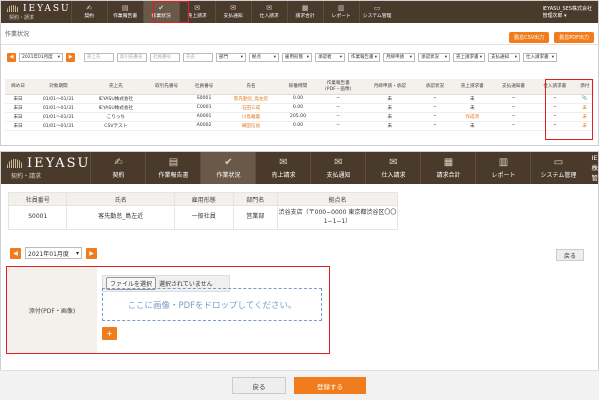  What do you see at coordinates (504, 57) in the screenshot?
I see `payment-notice-select: 支払通知 ▾` at bounding box center [504, 57].